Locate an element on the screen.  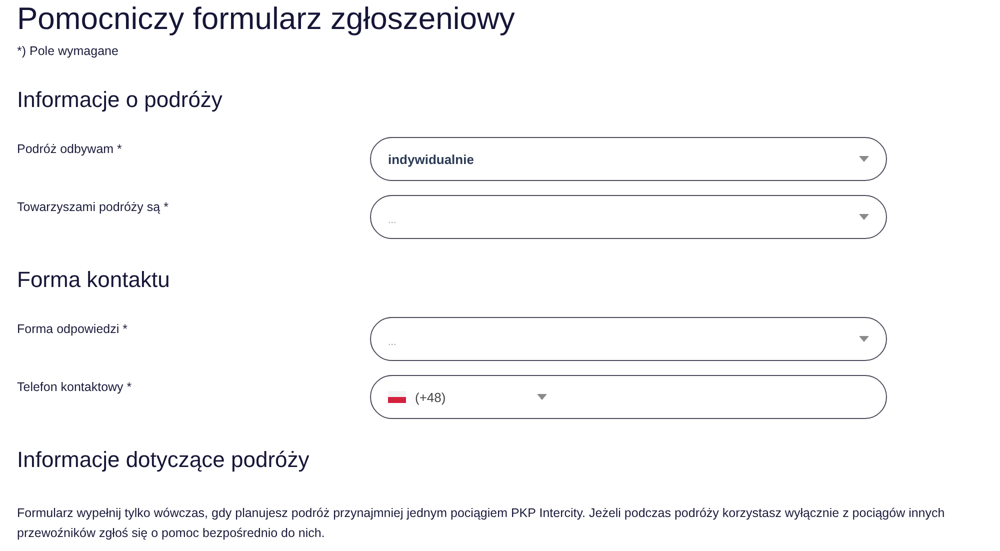
section-heading: Informacje dotyczące podróży is located at coordinates (163, 460).